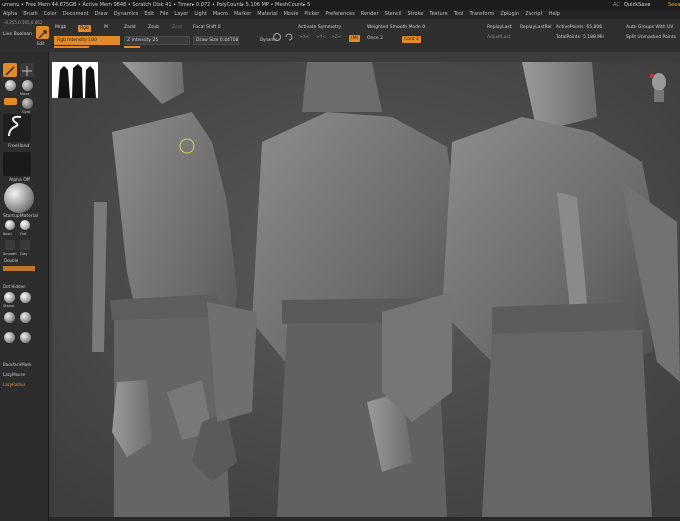  Describe the element at coordinates (336, 38) in the screenshot. I see `sym-z-button: >Z<` at that location.